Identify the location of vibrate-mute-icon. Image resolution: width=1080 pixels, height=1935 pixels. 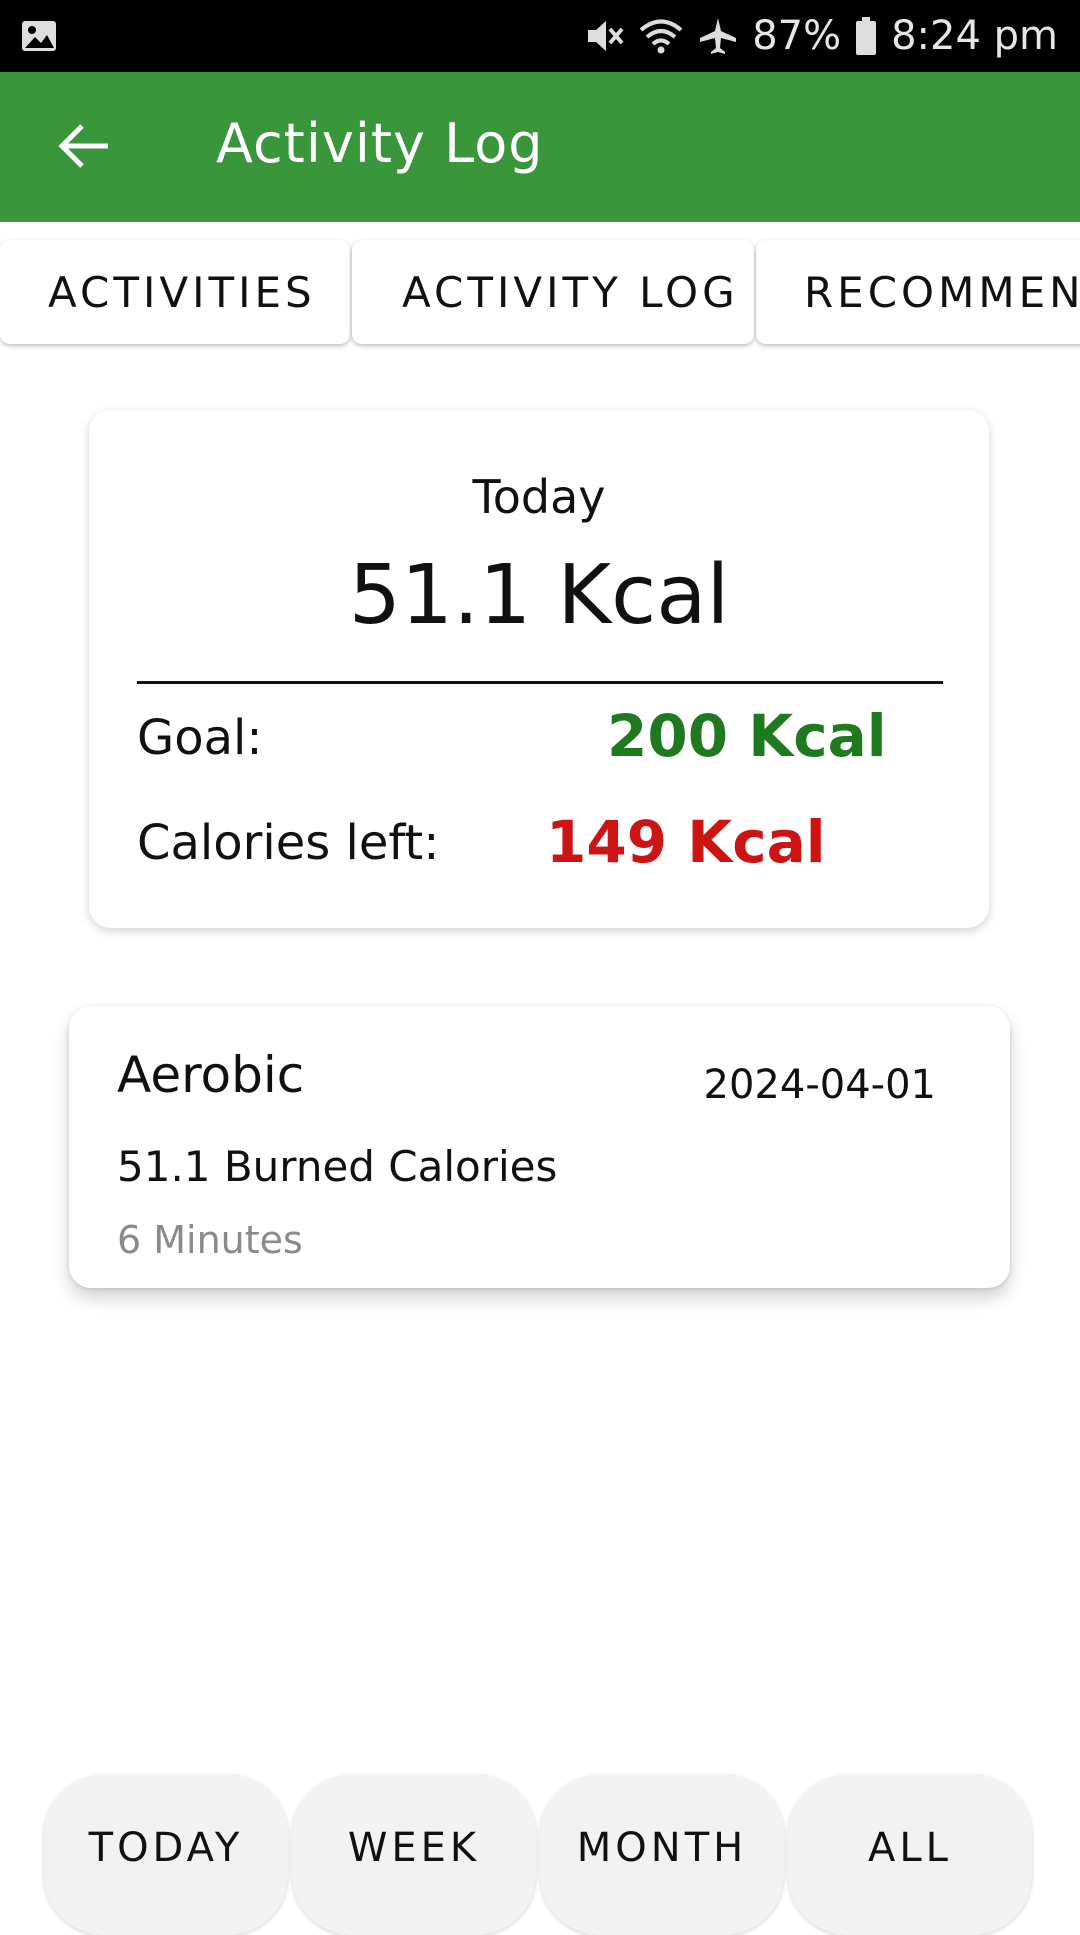
(606, 36).